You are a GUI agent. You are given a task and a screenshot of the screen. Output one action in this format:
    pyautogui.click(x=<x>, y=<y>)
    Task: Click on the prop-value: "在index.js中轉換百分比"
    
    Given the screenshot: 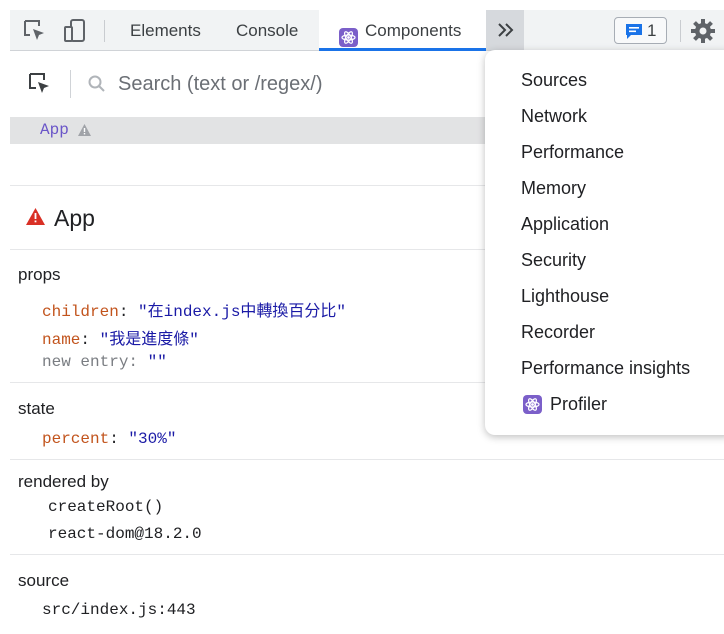 What is the action you would take?
    pyautogui.click(x=242, y=312)
    